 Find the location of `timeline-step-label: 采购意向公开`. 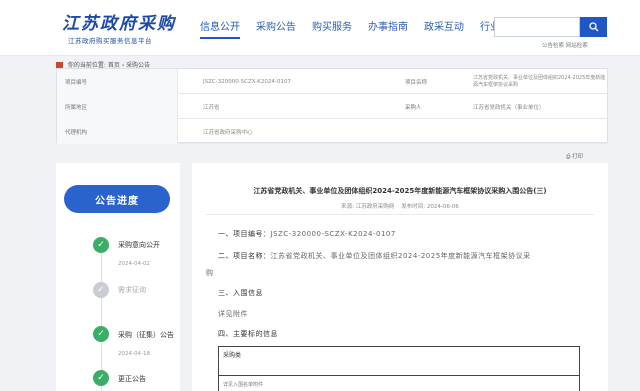

timeline-step-label: 采购意向公开 is located at coordinates (139, 245).